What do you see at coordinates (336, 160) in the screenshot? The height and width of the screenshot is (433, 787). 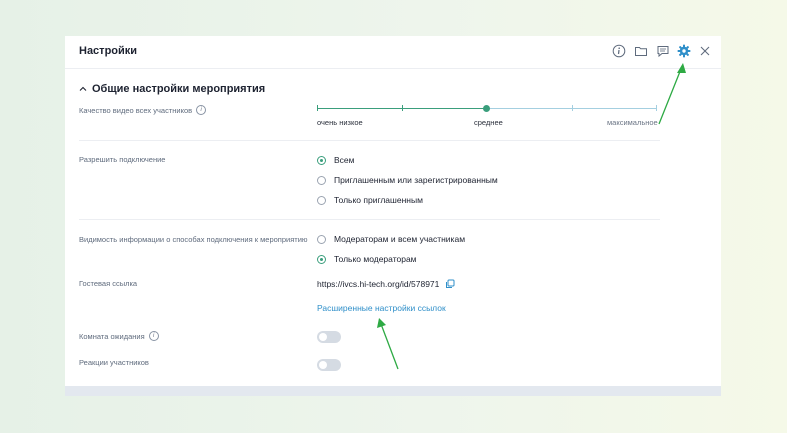 I see `radio-all: Всем` at bounding box center [336, 160].